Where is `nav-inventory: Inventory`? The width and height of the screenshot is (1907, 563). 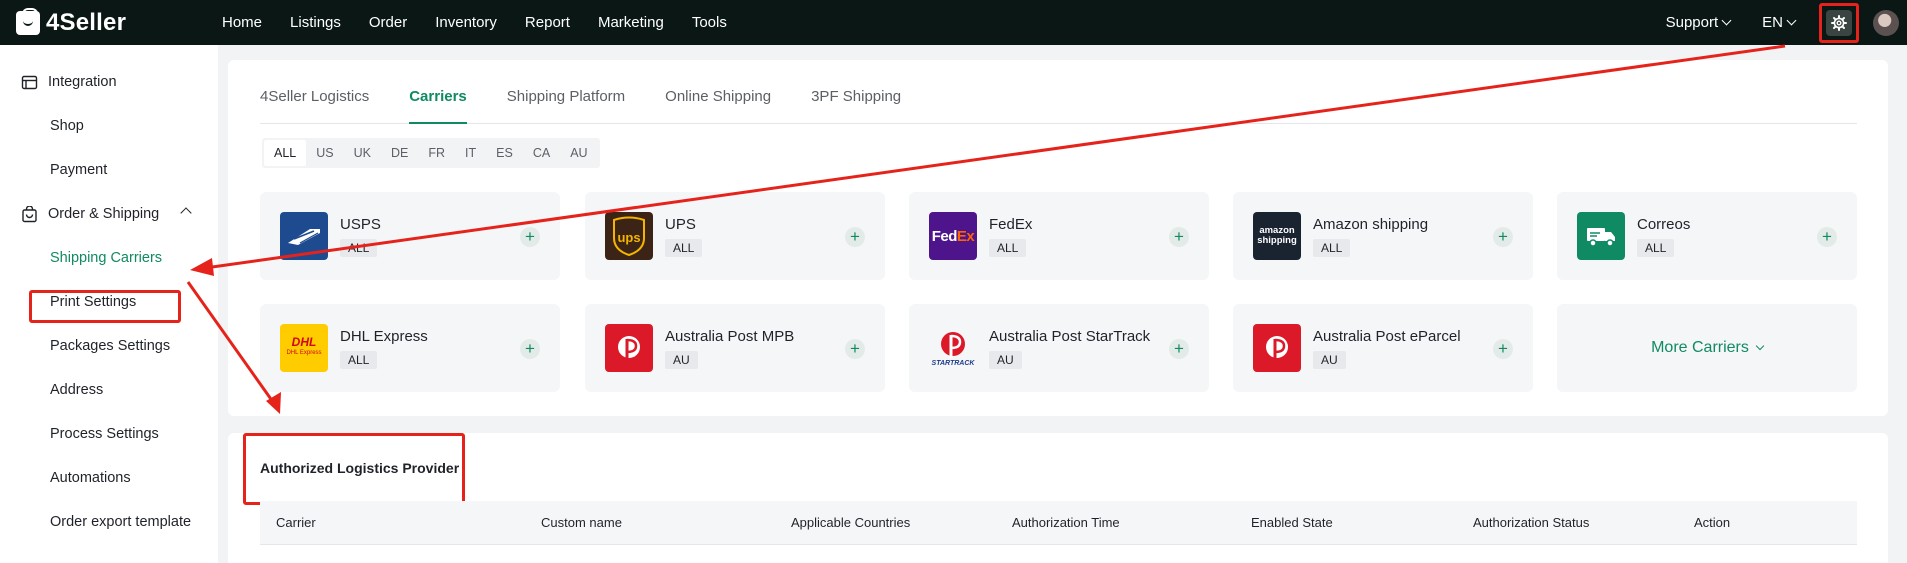 nav-inventory: Inventory is located at coordinates (466, 22).